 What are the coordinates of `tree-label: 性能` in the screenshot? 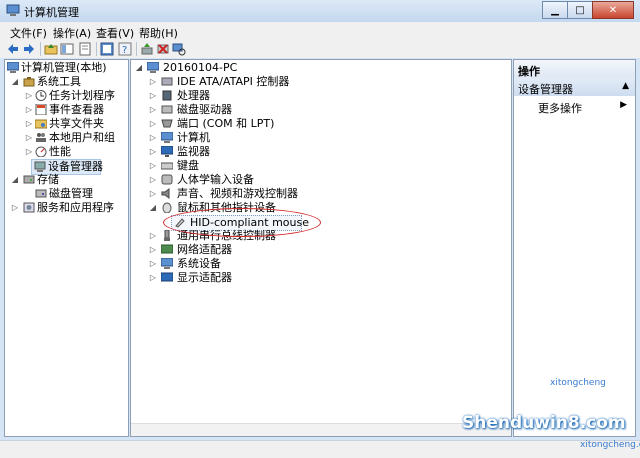 It's located at (60, 151).